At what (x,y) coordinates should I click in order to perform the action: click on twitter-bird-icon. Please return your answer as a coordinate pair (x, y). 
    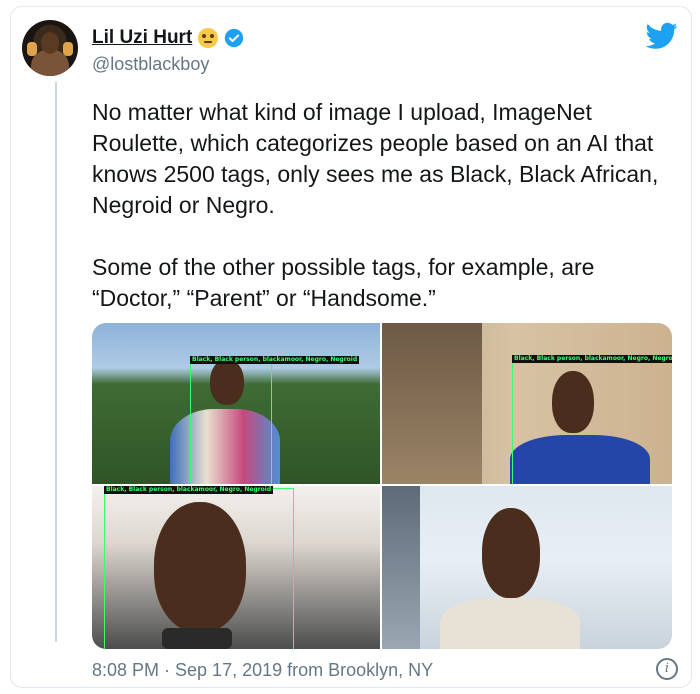
    Looking at the image, I should click on (662, 36).